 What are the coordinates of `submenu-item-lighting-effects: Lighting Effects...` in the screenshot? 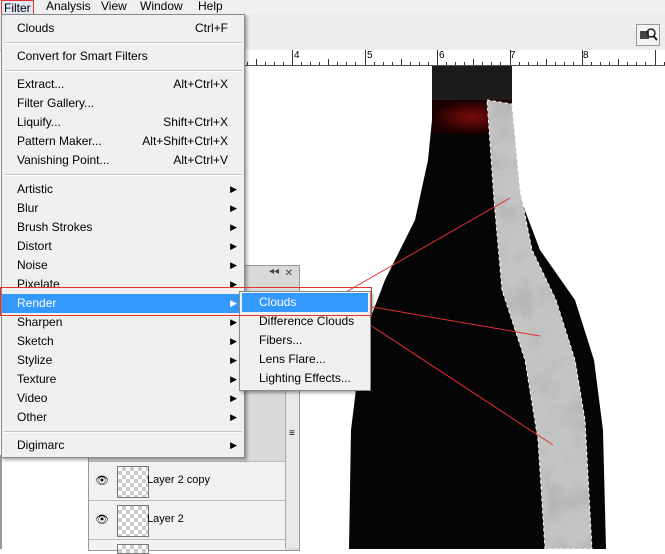 It's located at (305, 378).